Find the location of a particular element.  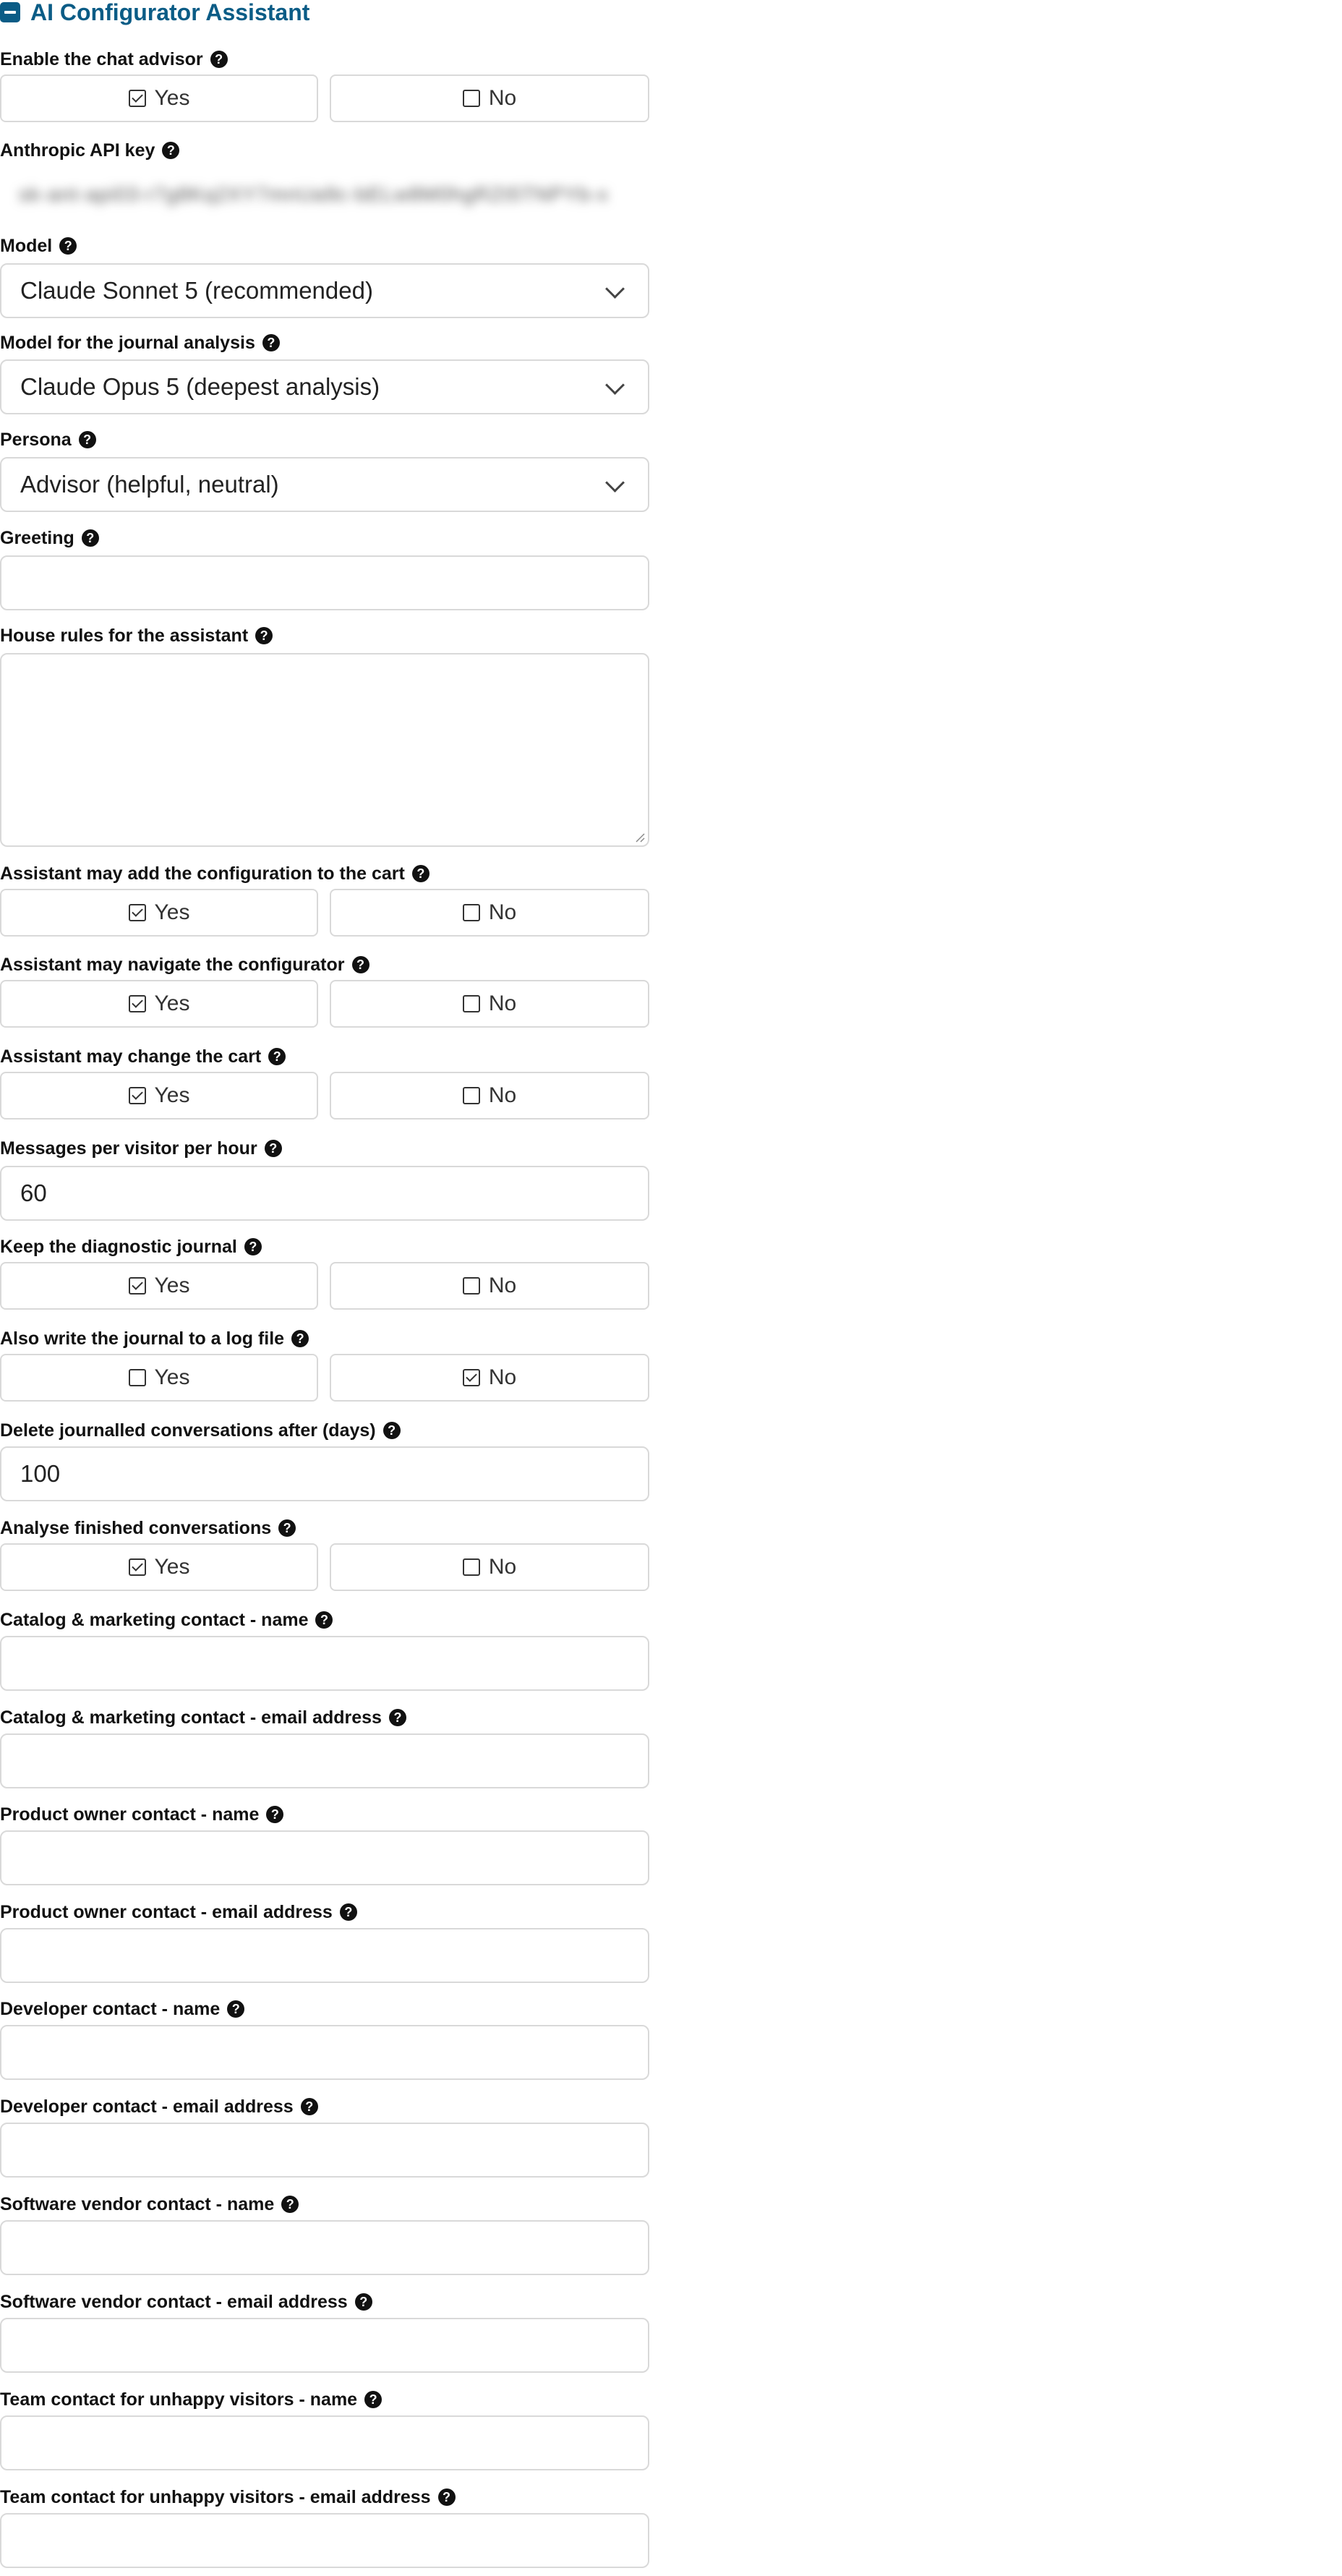

may-change-cart-no-button: No is located at coordinates (490, 1095).